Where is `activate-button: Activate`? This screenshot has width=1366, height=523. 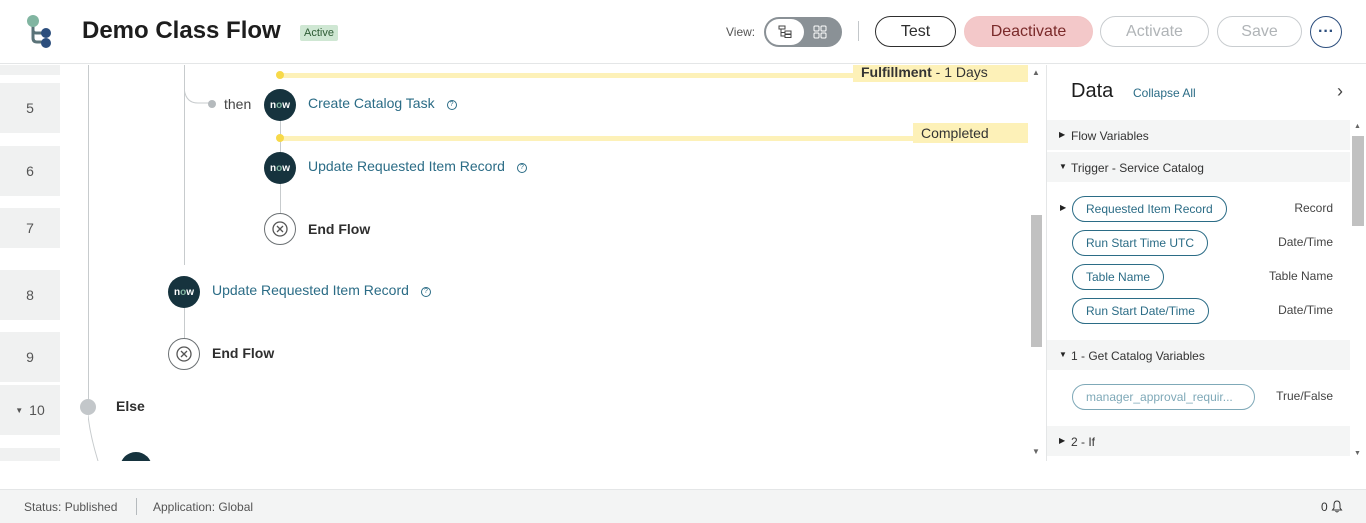
activate-button: Activate is located at coordinates (1154, 31).